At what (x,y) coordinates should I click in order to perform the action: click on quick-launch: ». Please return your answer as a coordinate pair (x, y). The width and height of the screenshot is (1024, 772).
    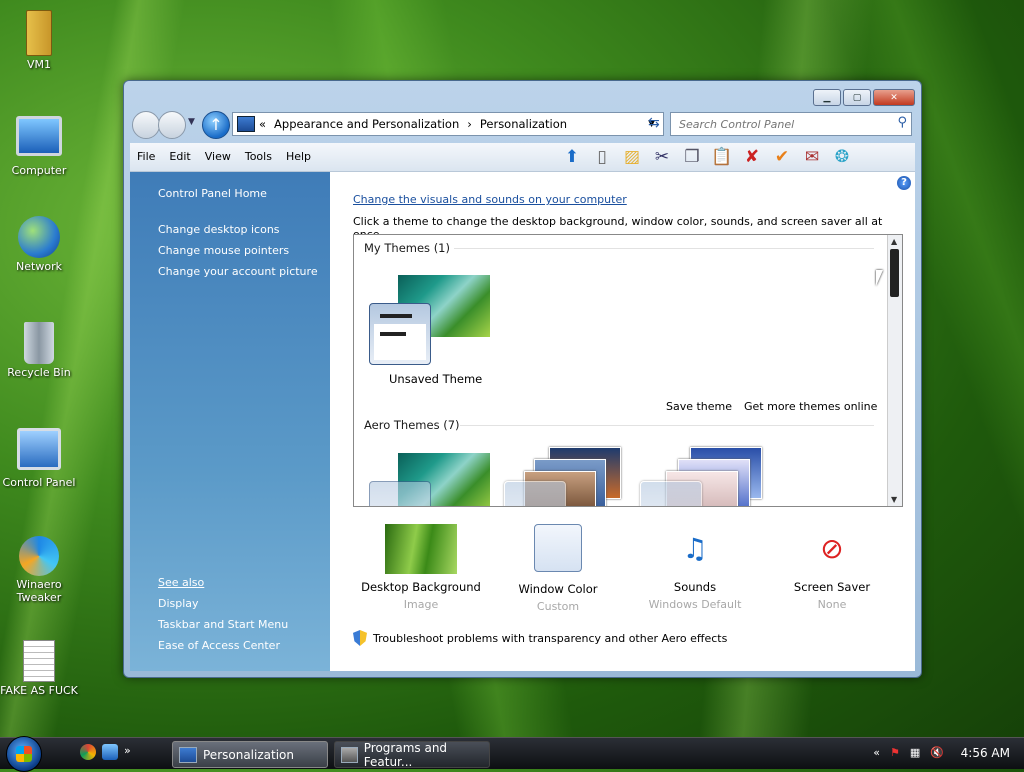
    Looking at the image, I should click on (107, 752).